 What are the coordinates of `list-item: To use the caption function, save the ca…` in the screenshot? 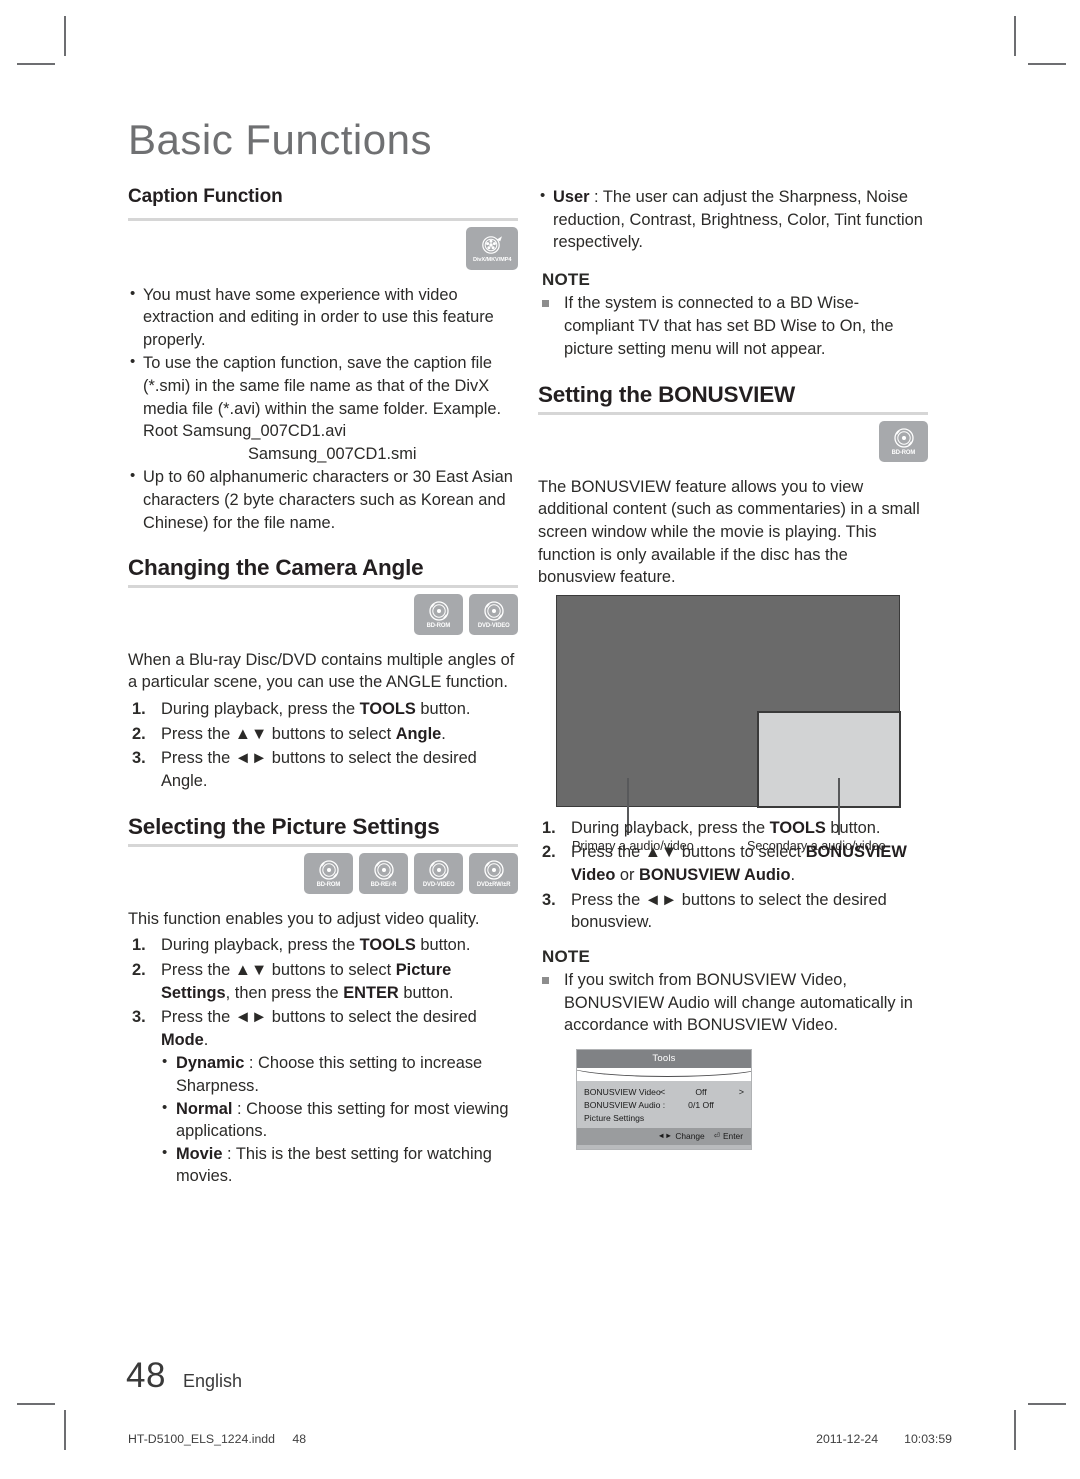 It's located at (323, 408).